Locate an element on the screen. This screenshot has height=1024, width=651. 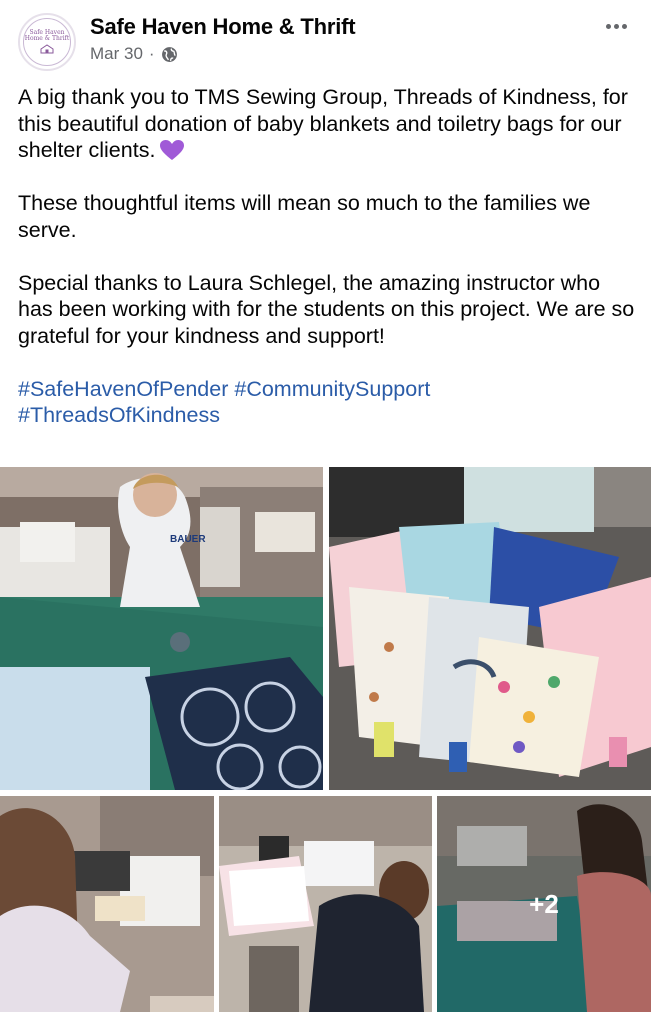
post-meta: Mar 30 · is located at coordinates (134, 54).